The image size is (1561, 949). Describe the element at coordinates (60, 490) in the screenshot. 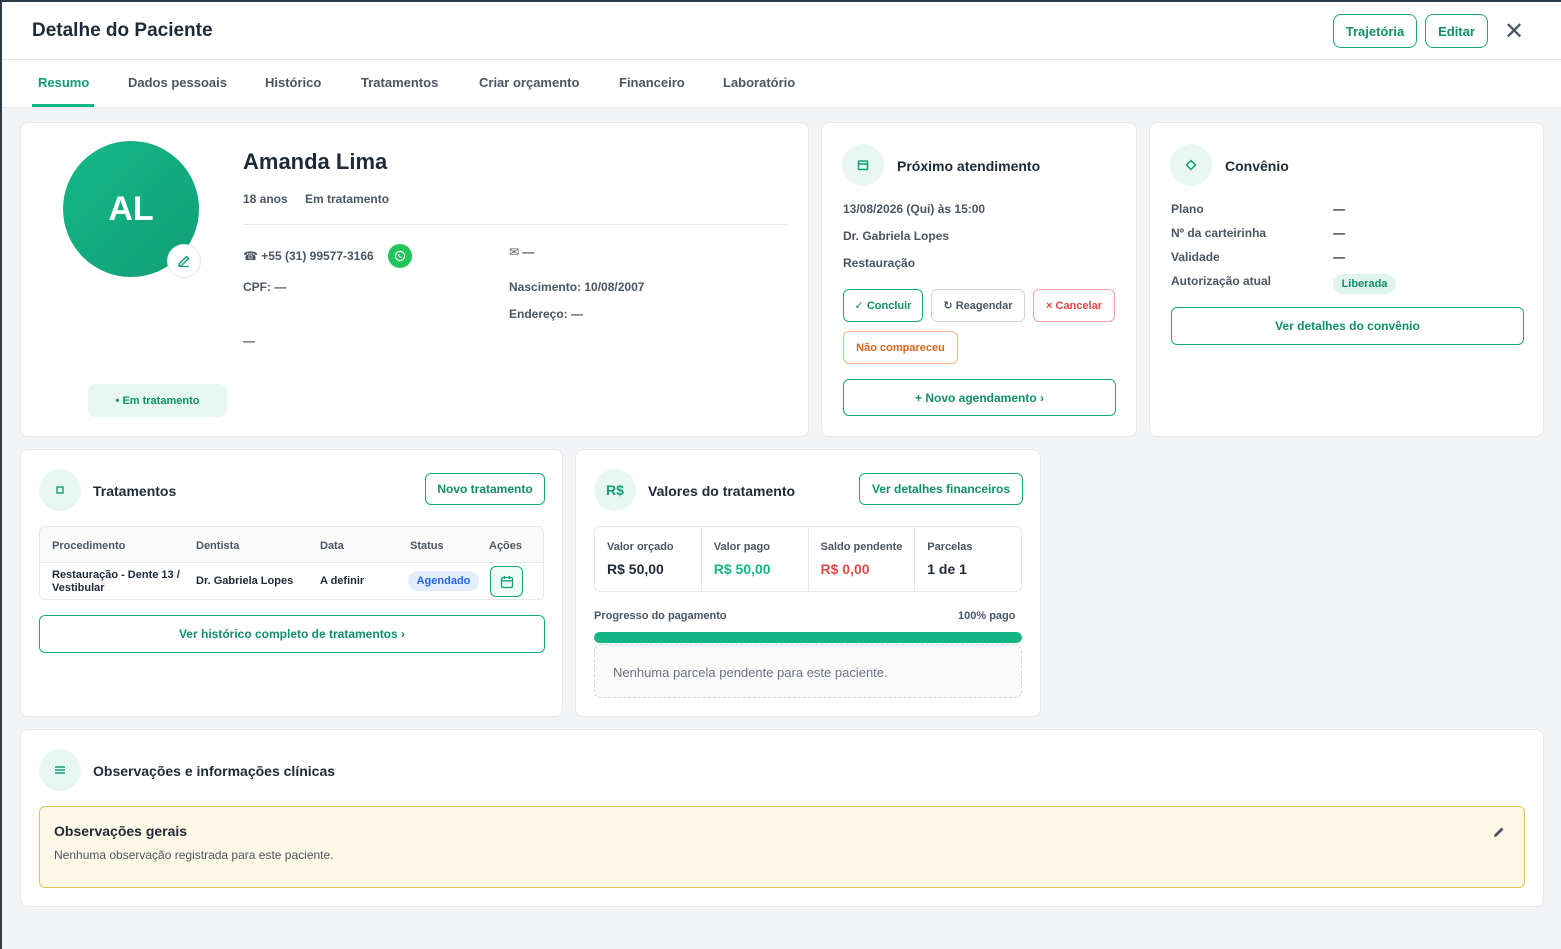

I see `square-icon` at that location.